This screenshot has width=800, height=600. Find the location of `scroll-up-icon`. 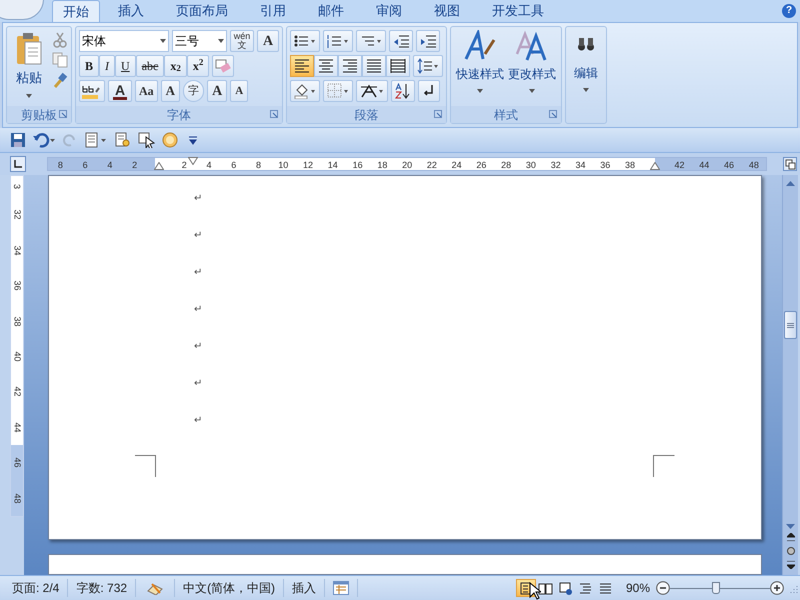

scroll-up-icon is located at coordinates (790, 183).